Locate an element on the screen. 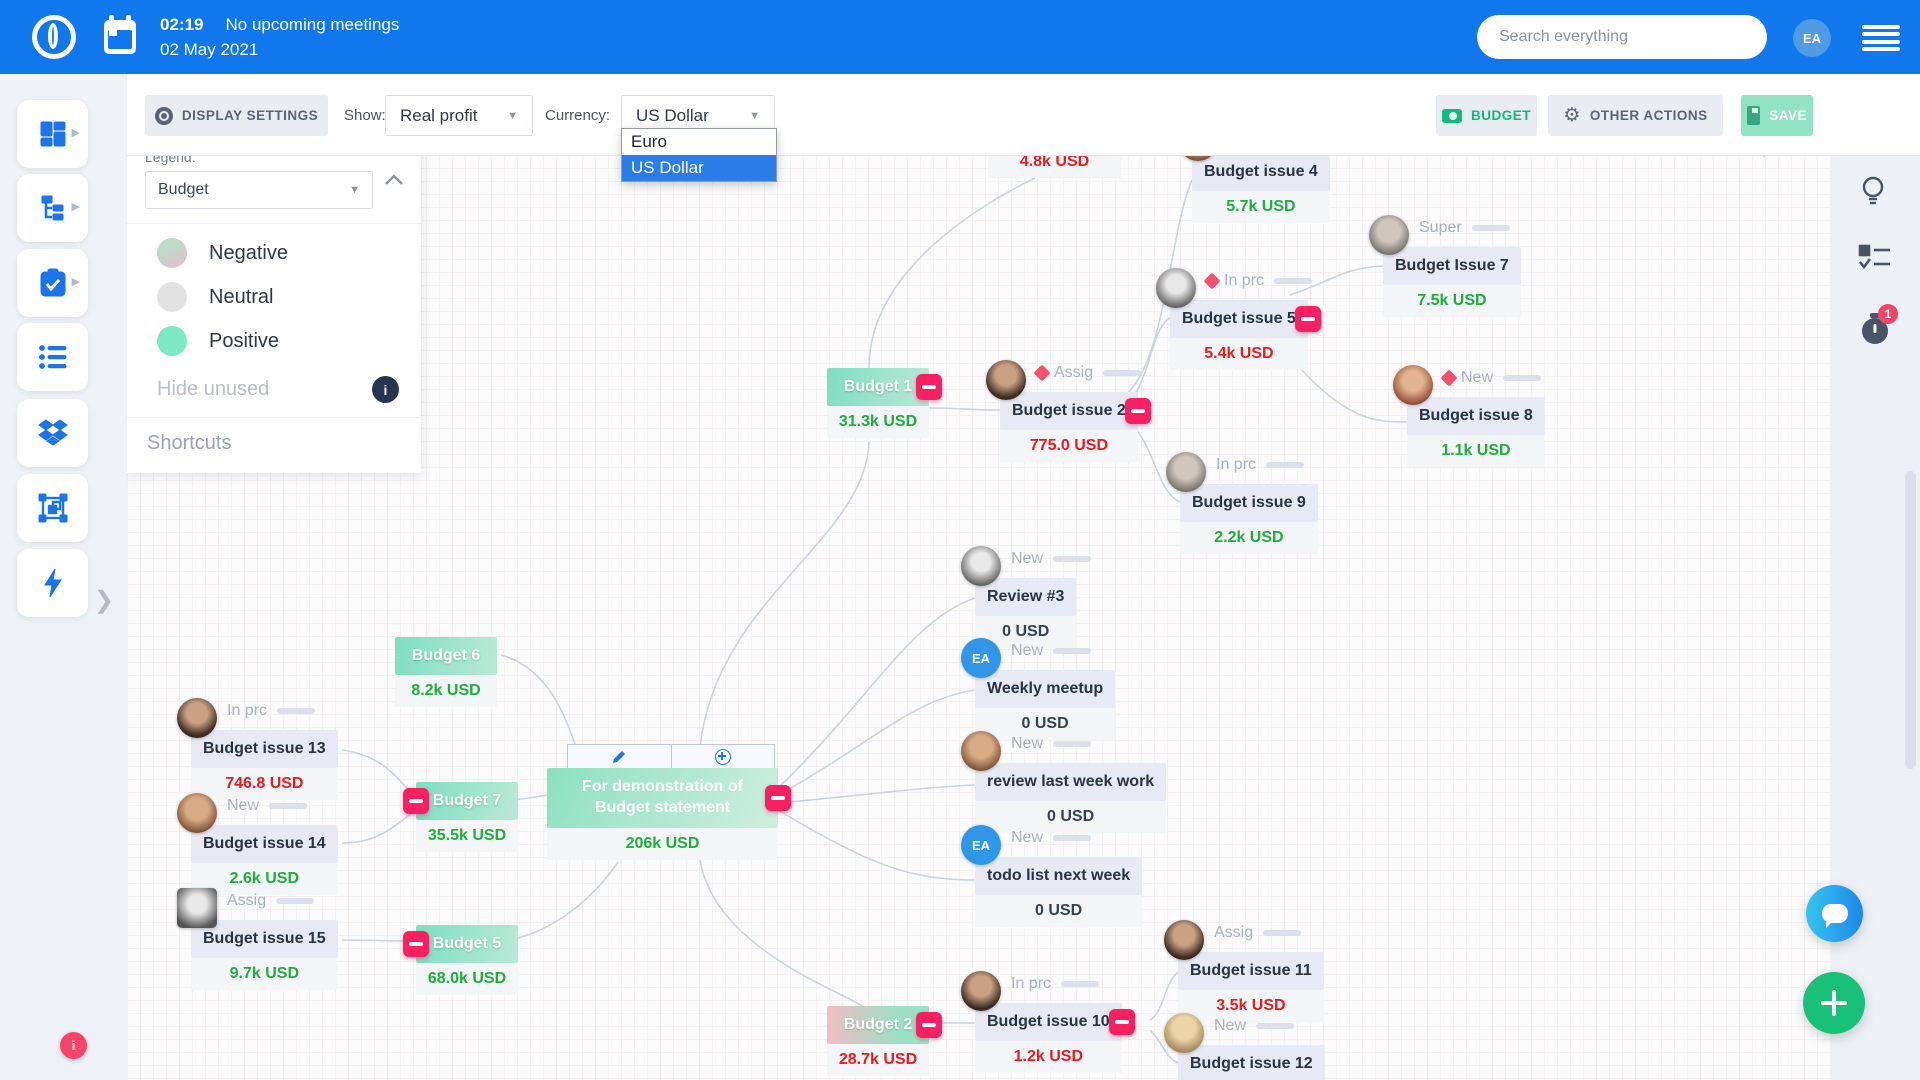  node-value: 5.7k USD is located at coordinates (1261, 207).